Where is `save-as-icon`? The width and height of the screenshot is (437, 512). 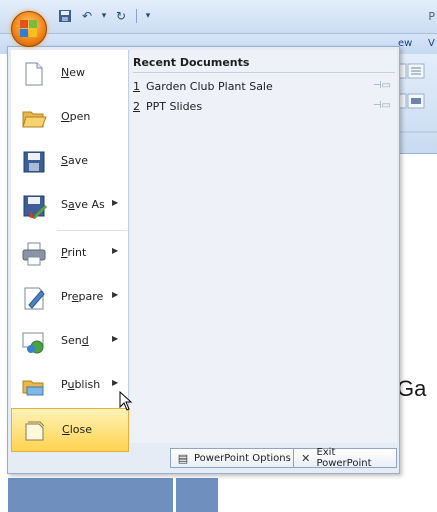
save-as-icon is located at coordinates (34, 206).